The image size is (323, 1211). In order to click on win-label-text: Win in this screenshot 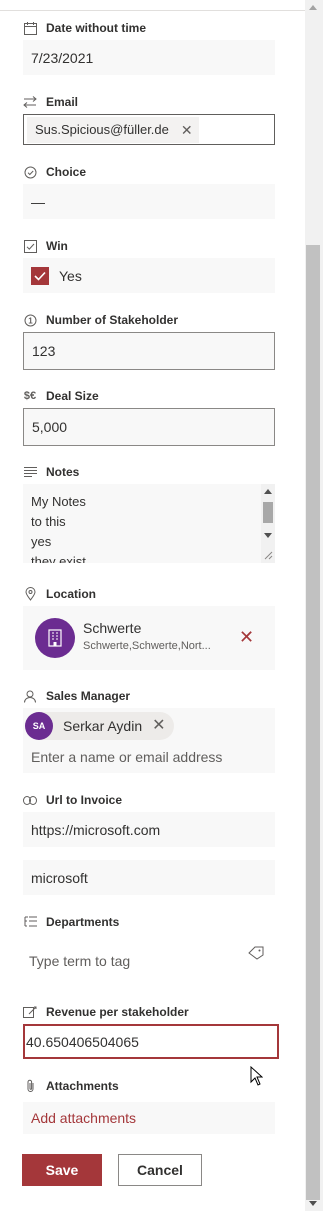, I will do `click(57, 246)`.